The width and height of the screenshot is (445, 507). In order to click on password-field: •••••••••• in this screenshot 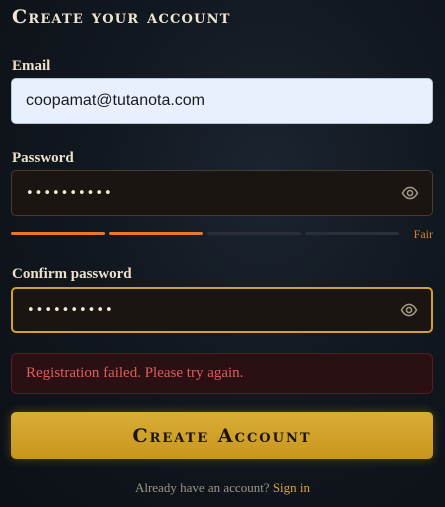, I will do `click(222, 193)`.